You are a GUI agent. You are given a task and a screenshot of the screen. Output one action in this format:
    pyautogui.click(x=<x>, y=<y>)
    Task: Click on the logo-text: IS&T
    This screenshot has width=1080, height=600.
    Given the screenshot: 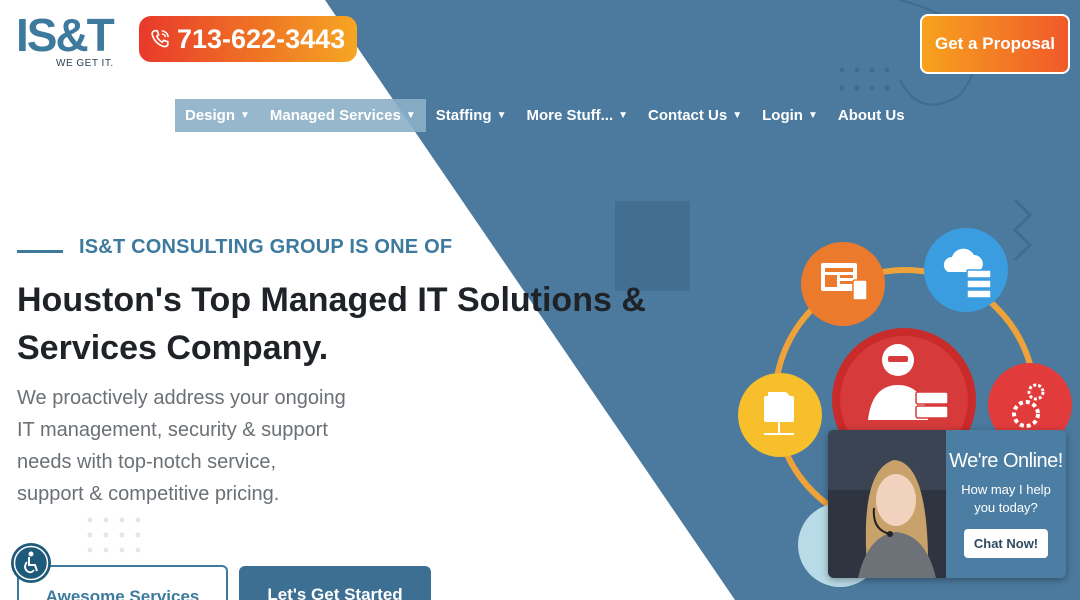 What is the action you would take?
    pyautogui.click(x=65, y=35)
    